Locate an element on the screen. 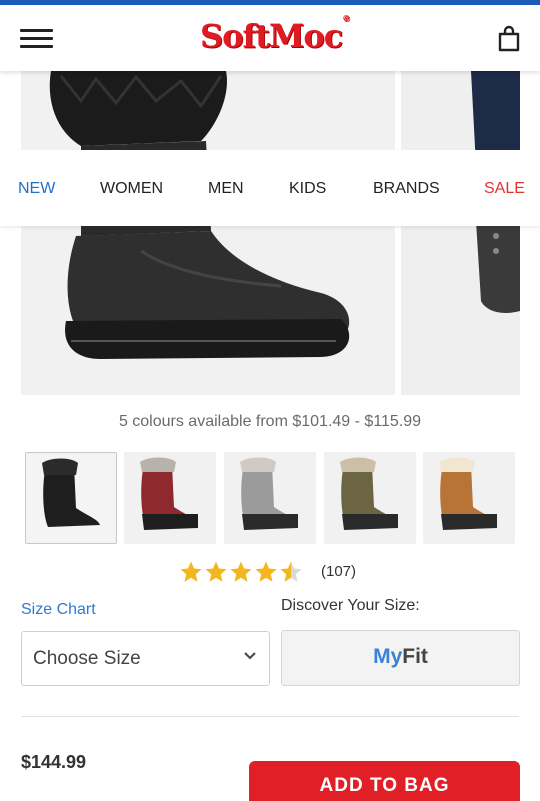 This screenshot has width=540, height=801. choose-size-label: Choose Size is located at coordinates (87, 658).